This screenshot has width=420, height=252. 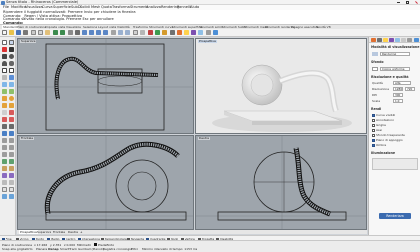 I want to click on arc-icon, so click(x=4, y=63).